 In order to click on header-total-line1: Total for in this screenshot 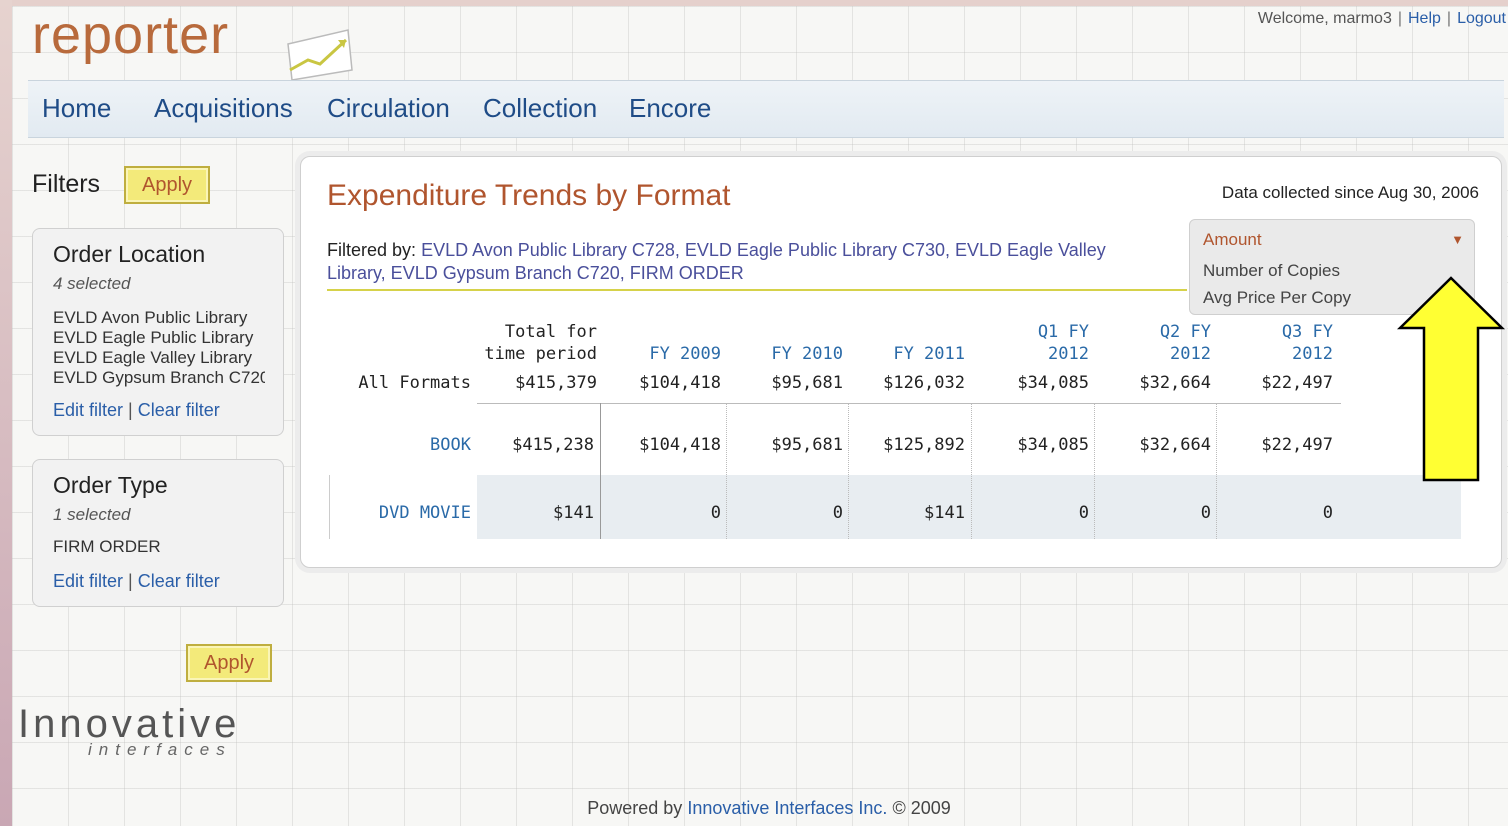, I will do `click(550, 332)`.